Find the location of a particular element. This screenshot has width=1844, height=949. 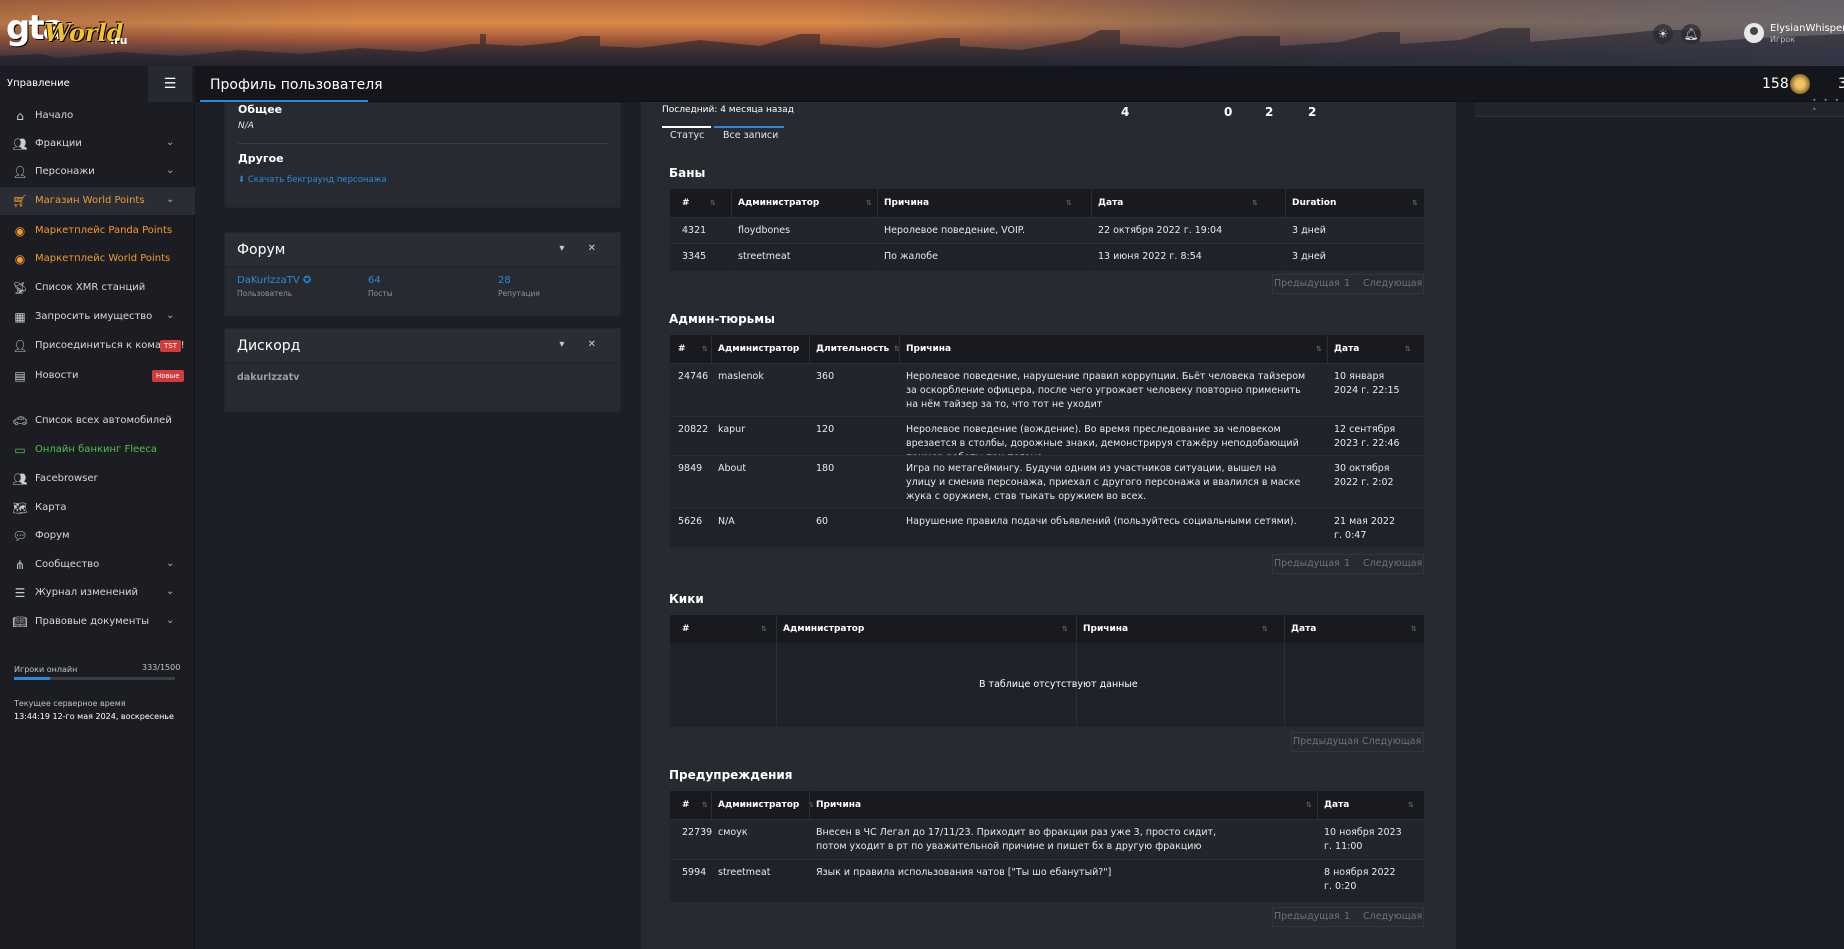

discord-card-title: Дискорд is located at coordinates (269, 346).